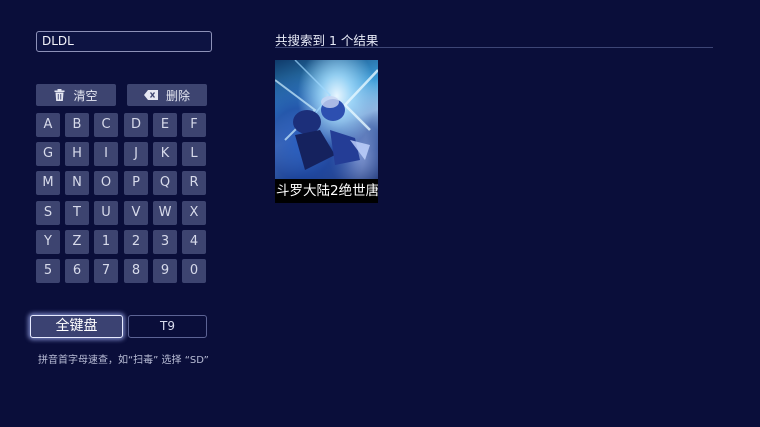 The width and height of the screenshot is (760, 427). What do you see at coordinates (165, 213) in the screenshot?
I see `key-w: W` at bounding box center [165, 213].